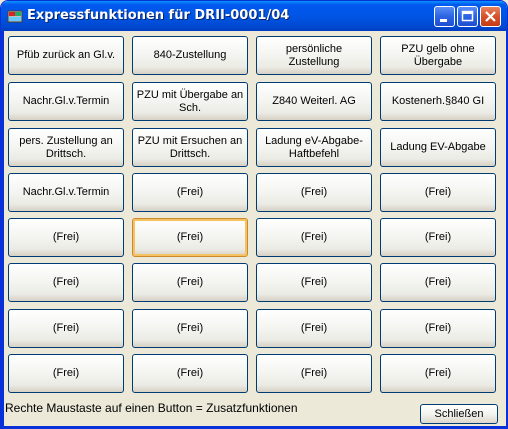 Image resolution: width=508 pixels, height=429 pixels. What do you see at coordinates (190, 55) in the screenshot?
I see `express-button-r1-c2: 840-Zustellung` at bounding box center [190, 55].